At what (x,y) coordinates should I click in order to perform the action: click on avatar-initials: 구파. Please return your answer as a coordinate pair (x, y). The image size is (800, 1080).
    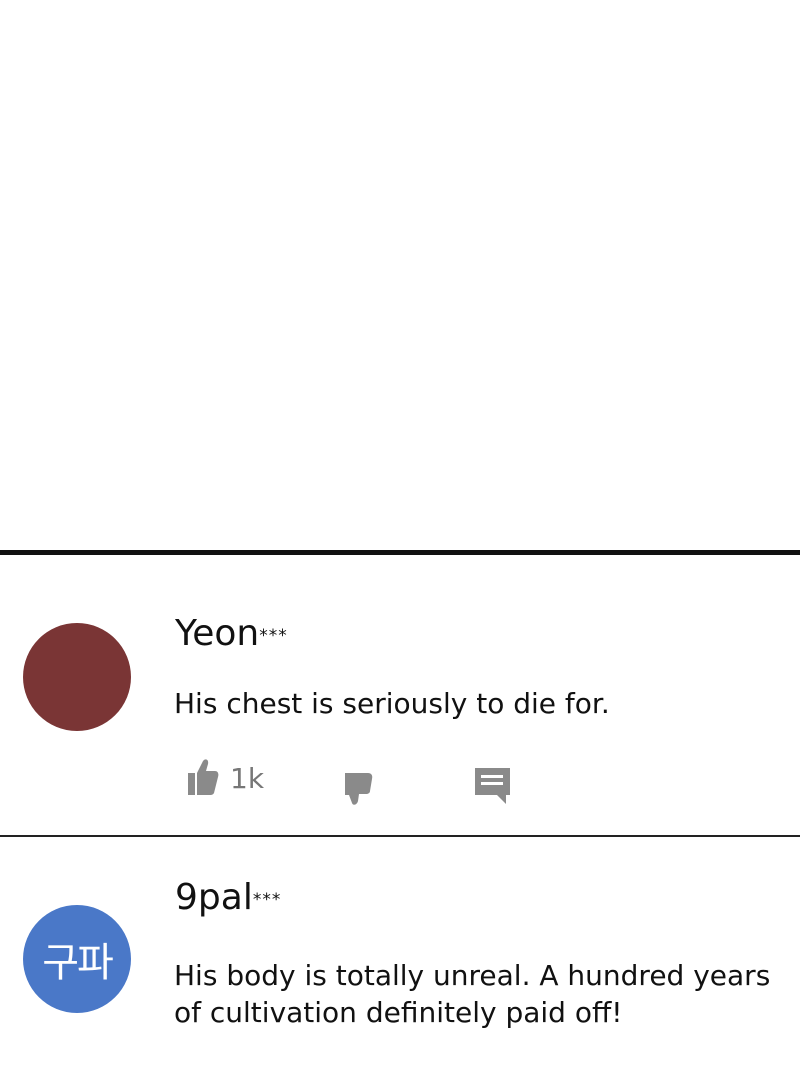
    Looking at the image, I should click on (78, 963).